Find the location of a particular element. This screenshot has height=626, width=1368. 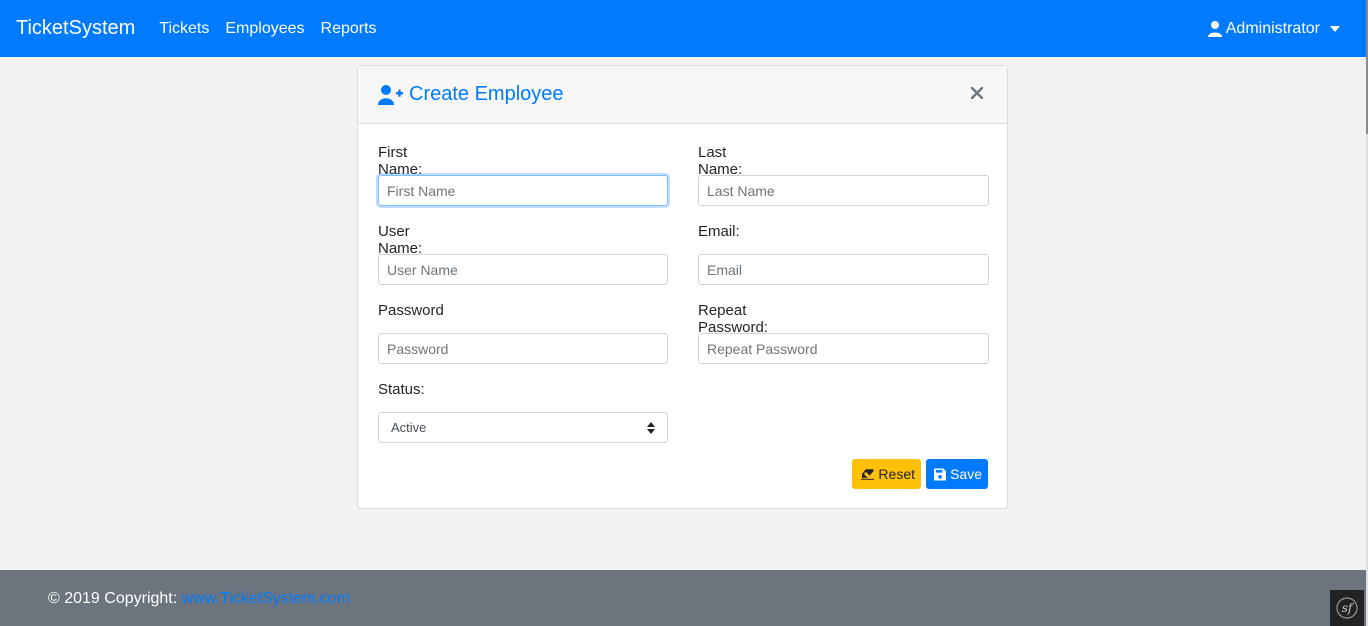

password-label: Password is located at coordinates (411, 310).